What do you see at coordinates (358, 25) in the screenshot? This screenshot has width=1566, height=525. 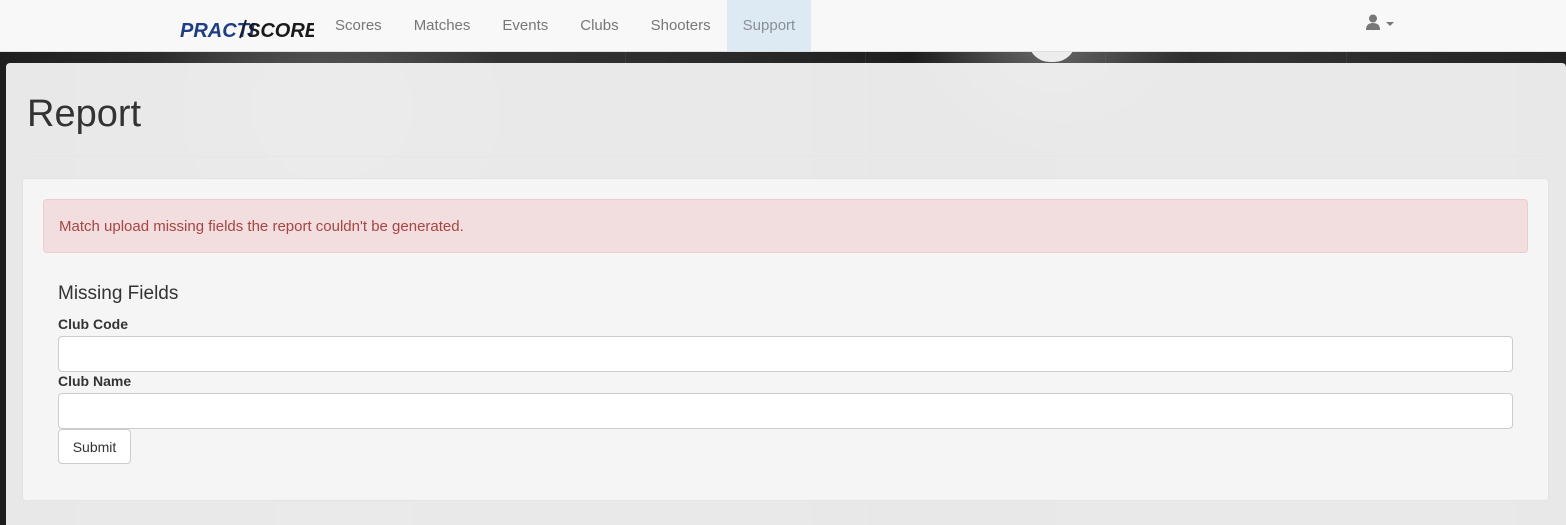 I see `nav-item-scores: Scores` at bounding box center [358, 25].